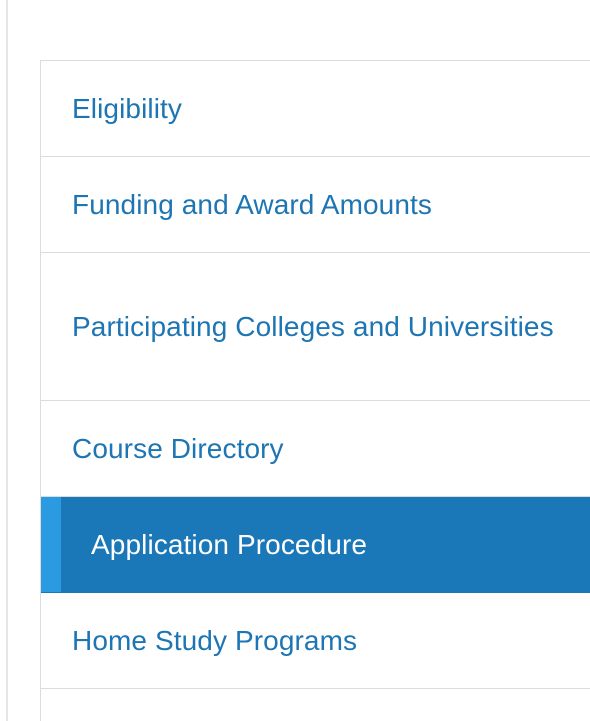 This screenshot has height=721, width=590. What do you see at coordinates (252, 204) in the screenshot?
I see `nav-item-label: Funding and Award Amounts` at bounding box center [252, 204].